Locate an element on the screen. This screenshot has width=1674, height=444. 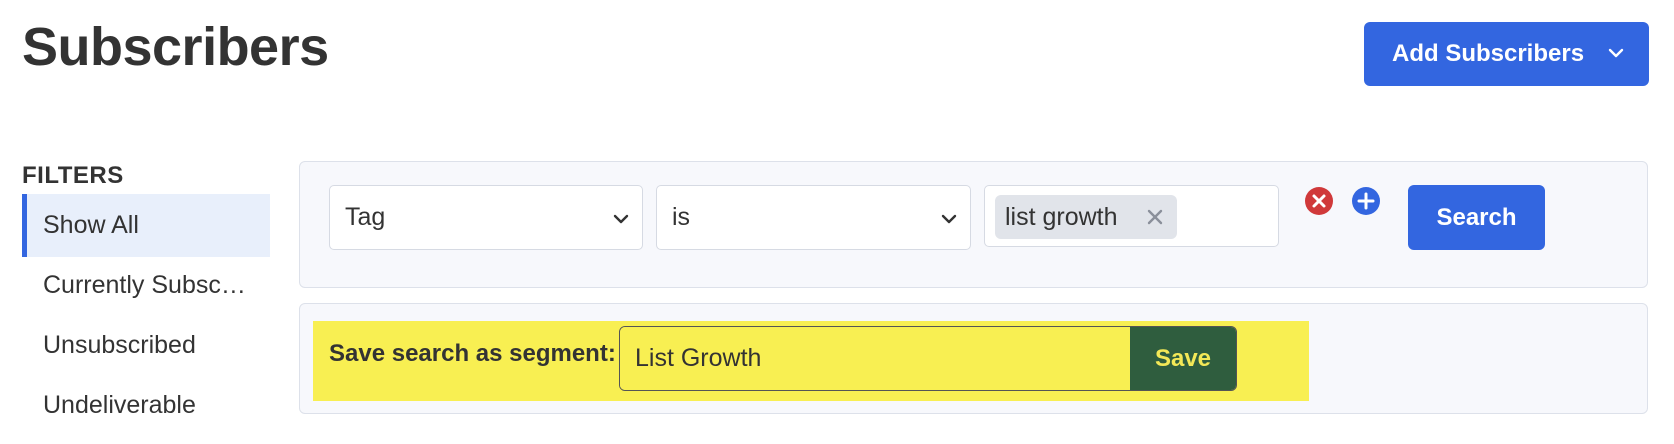
field-select-value: Tag is located at coordinates (365, 217).